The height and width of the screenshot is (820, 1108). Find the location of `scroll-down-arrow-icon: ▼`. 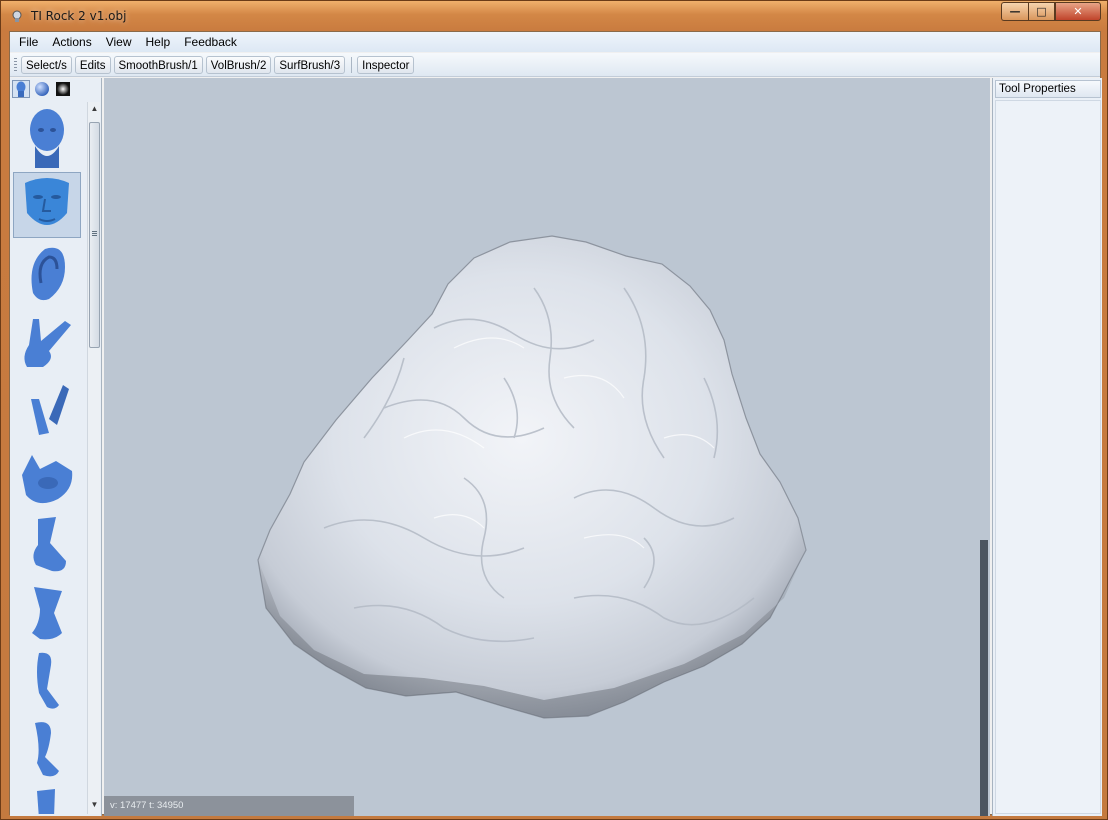

scroll-down-arrow-icon: ▼ is located at coordinates (94, 805).